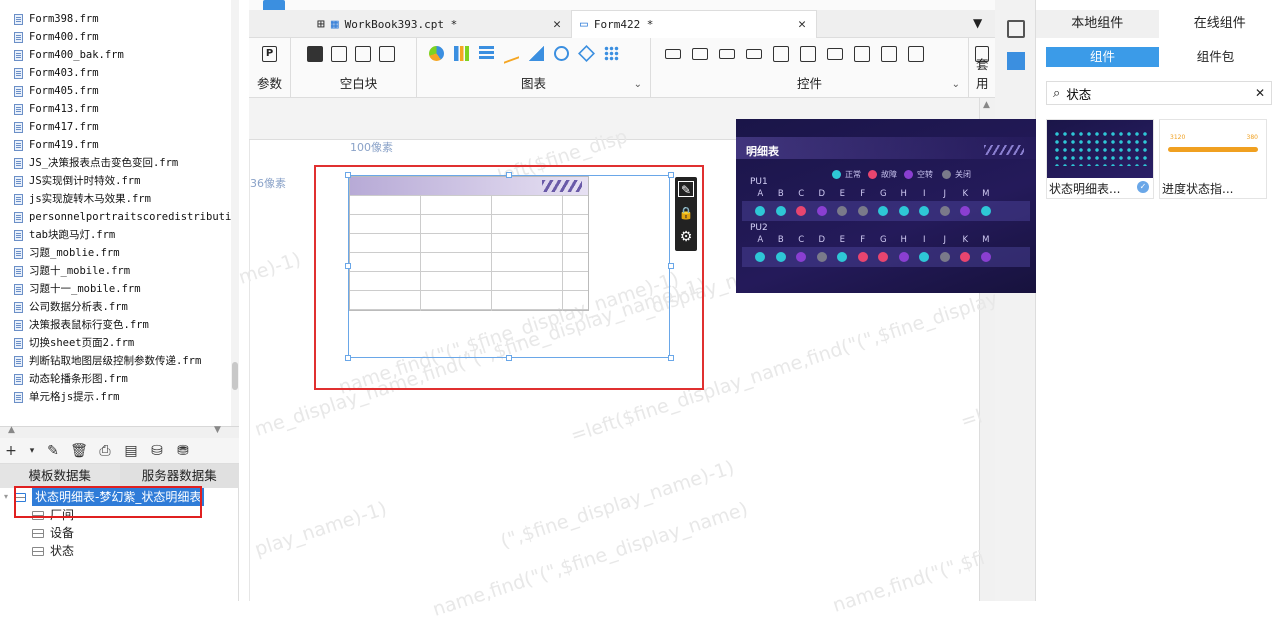  Describe the element at coordinates (56, 19) in the screenshot. I see `file-item: Form398.frm` at that location.